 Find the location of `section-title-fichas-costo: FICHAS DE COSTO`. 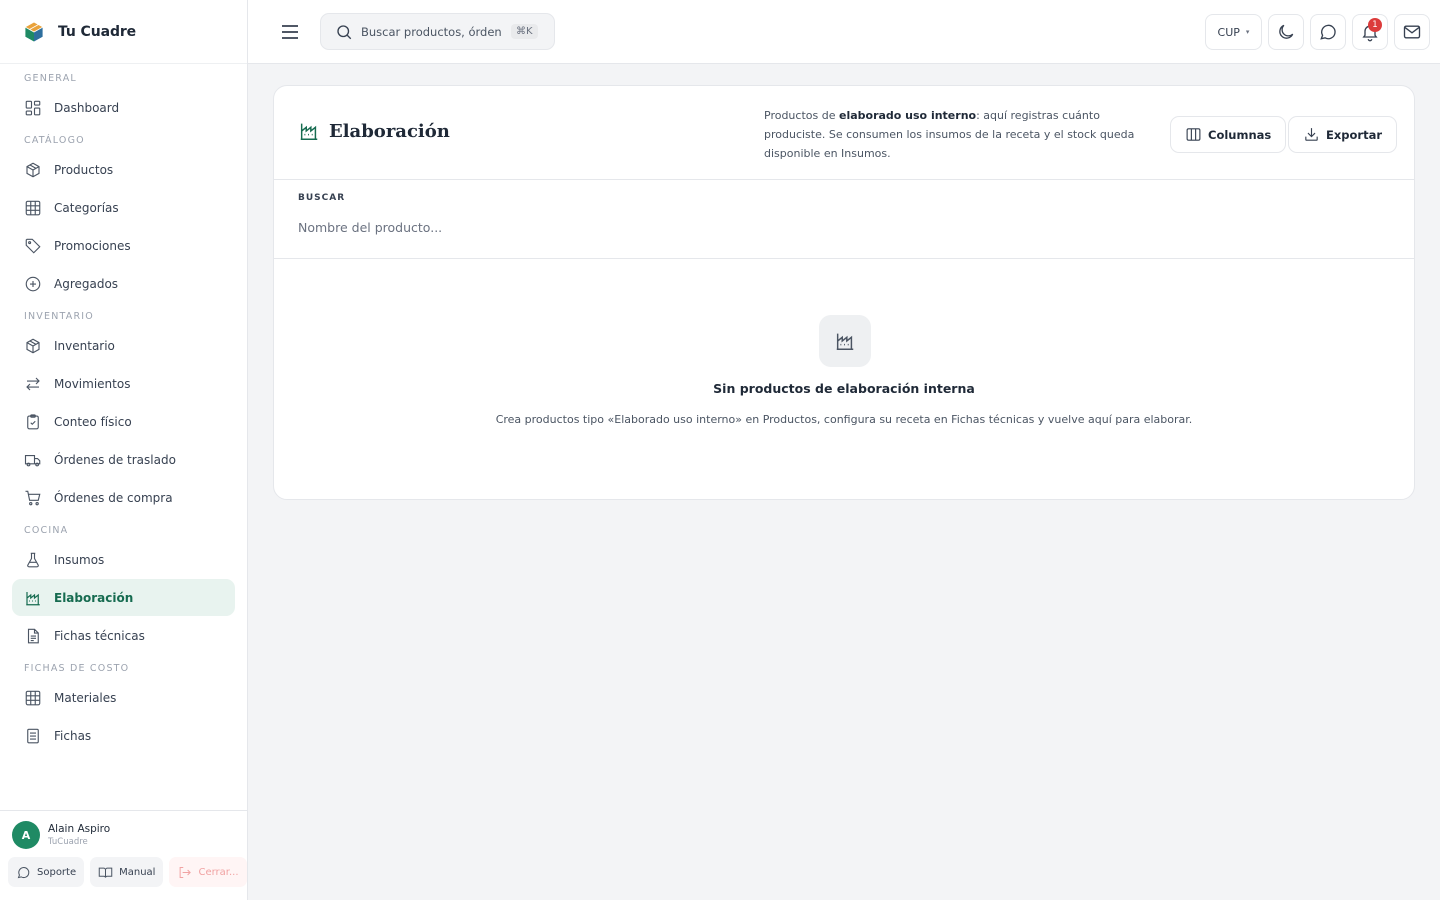

section-title-fichas-costo: FICHAS DE COSTO is located at coordinates (77, 668).